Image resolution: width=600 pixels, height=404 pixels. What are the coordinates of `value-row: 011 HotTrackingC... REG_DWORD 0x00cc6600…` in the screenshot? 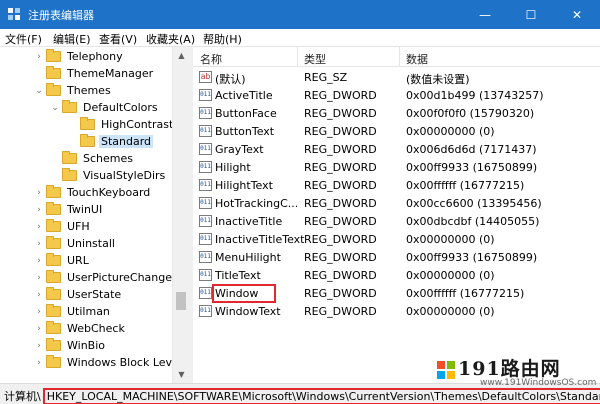 It's located at (396, 203).